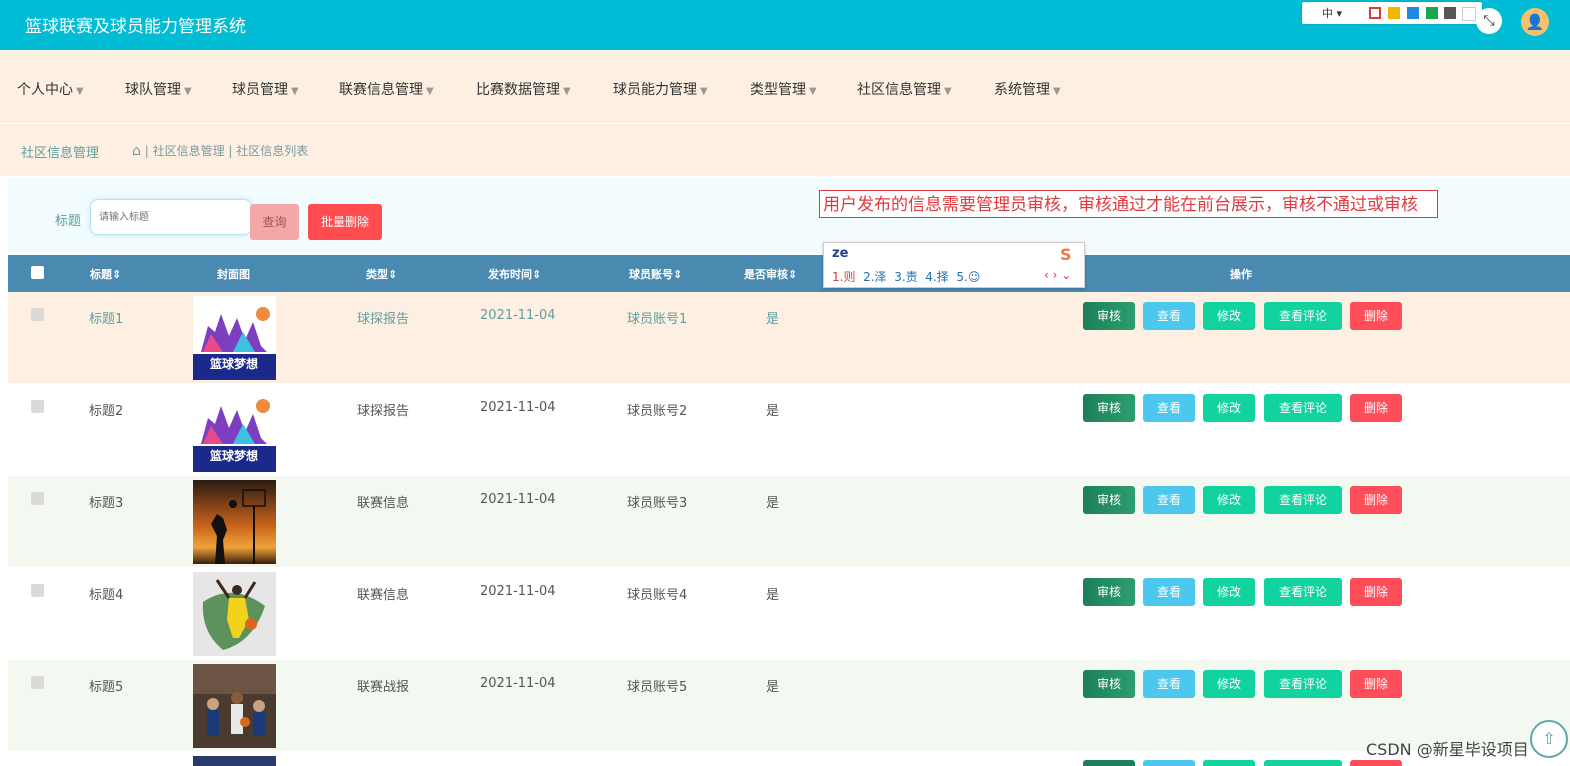  What do you see at coordinates (381, 274) in the screenshot?
I see `header-type: 类型⇕` at bounding box center [381, 274].